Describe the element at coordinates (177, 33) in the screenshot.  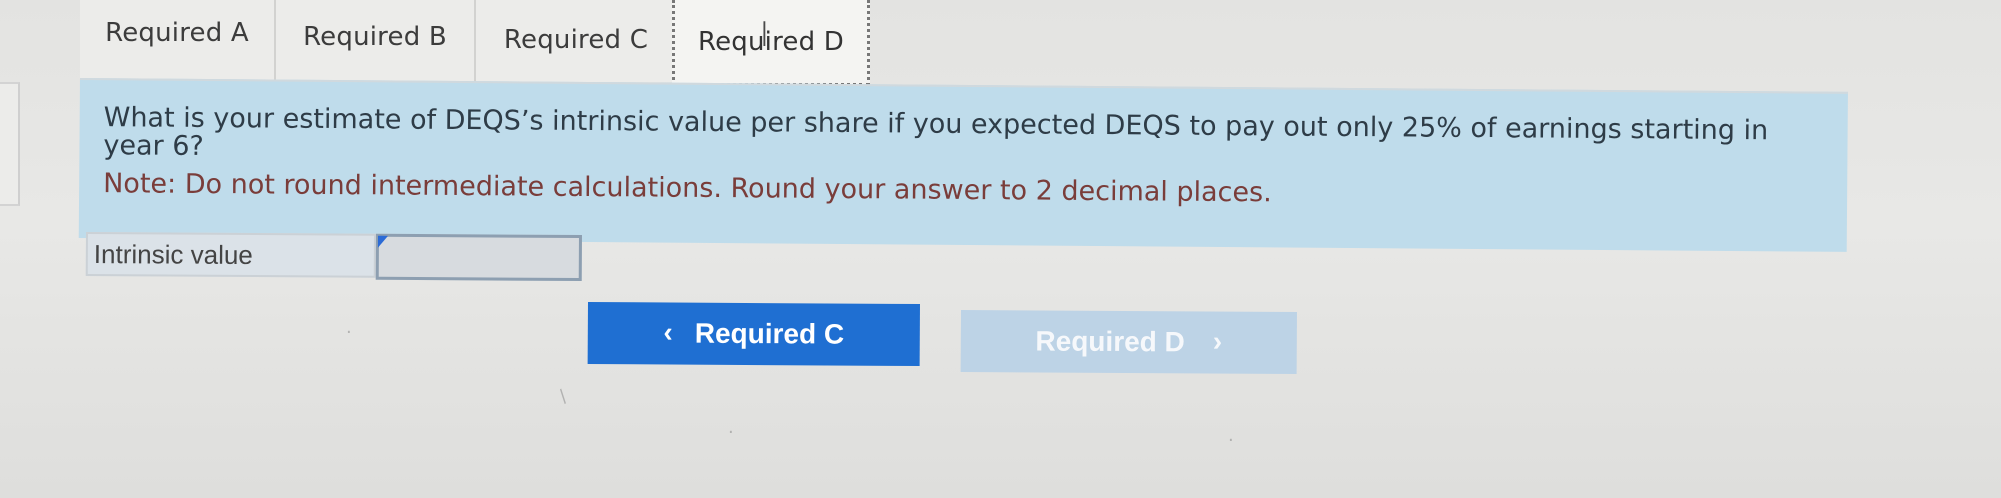
I see `tab-required-a-label: Required A` at that location.